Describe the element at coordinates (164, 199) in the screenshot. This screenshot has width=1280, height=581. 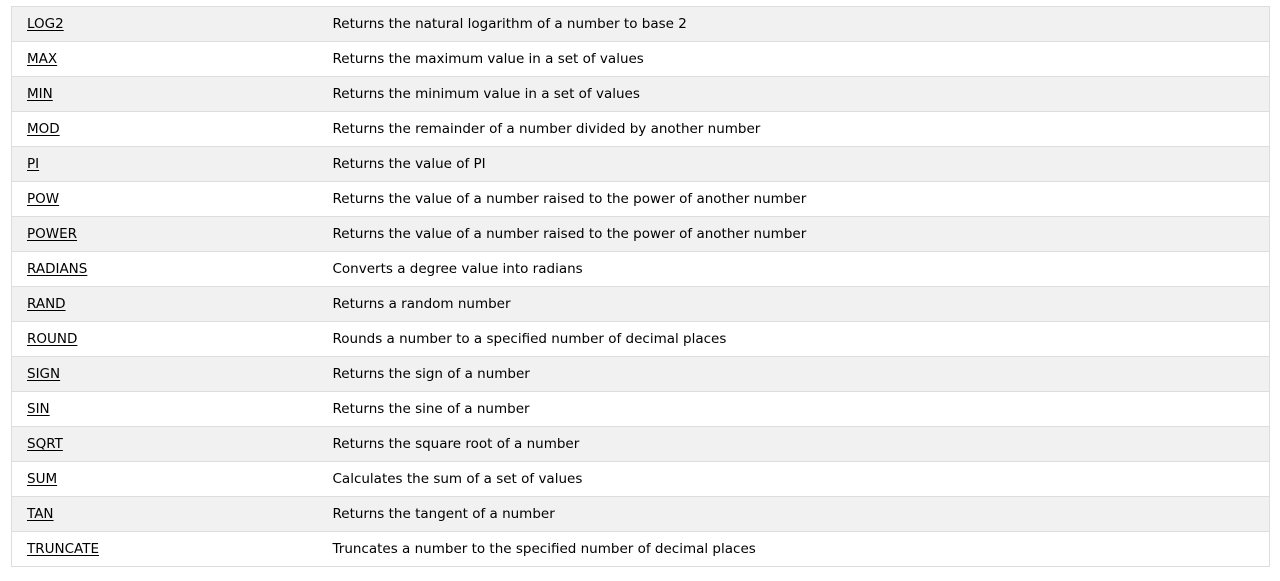
I see `function-name-cell: POW` at that location.